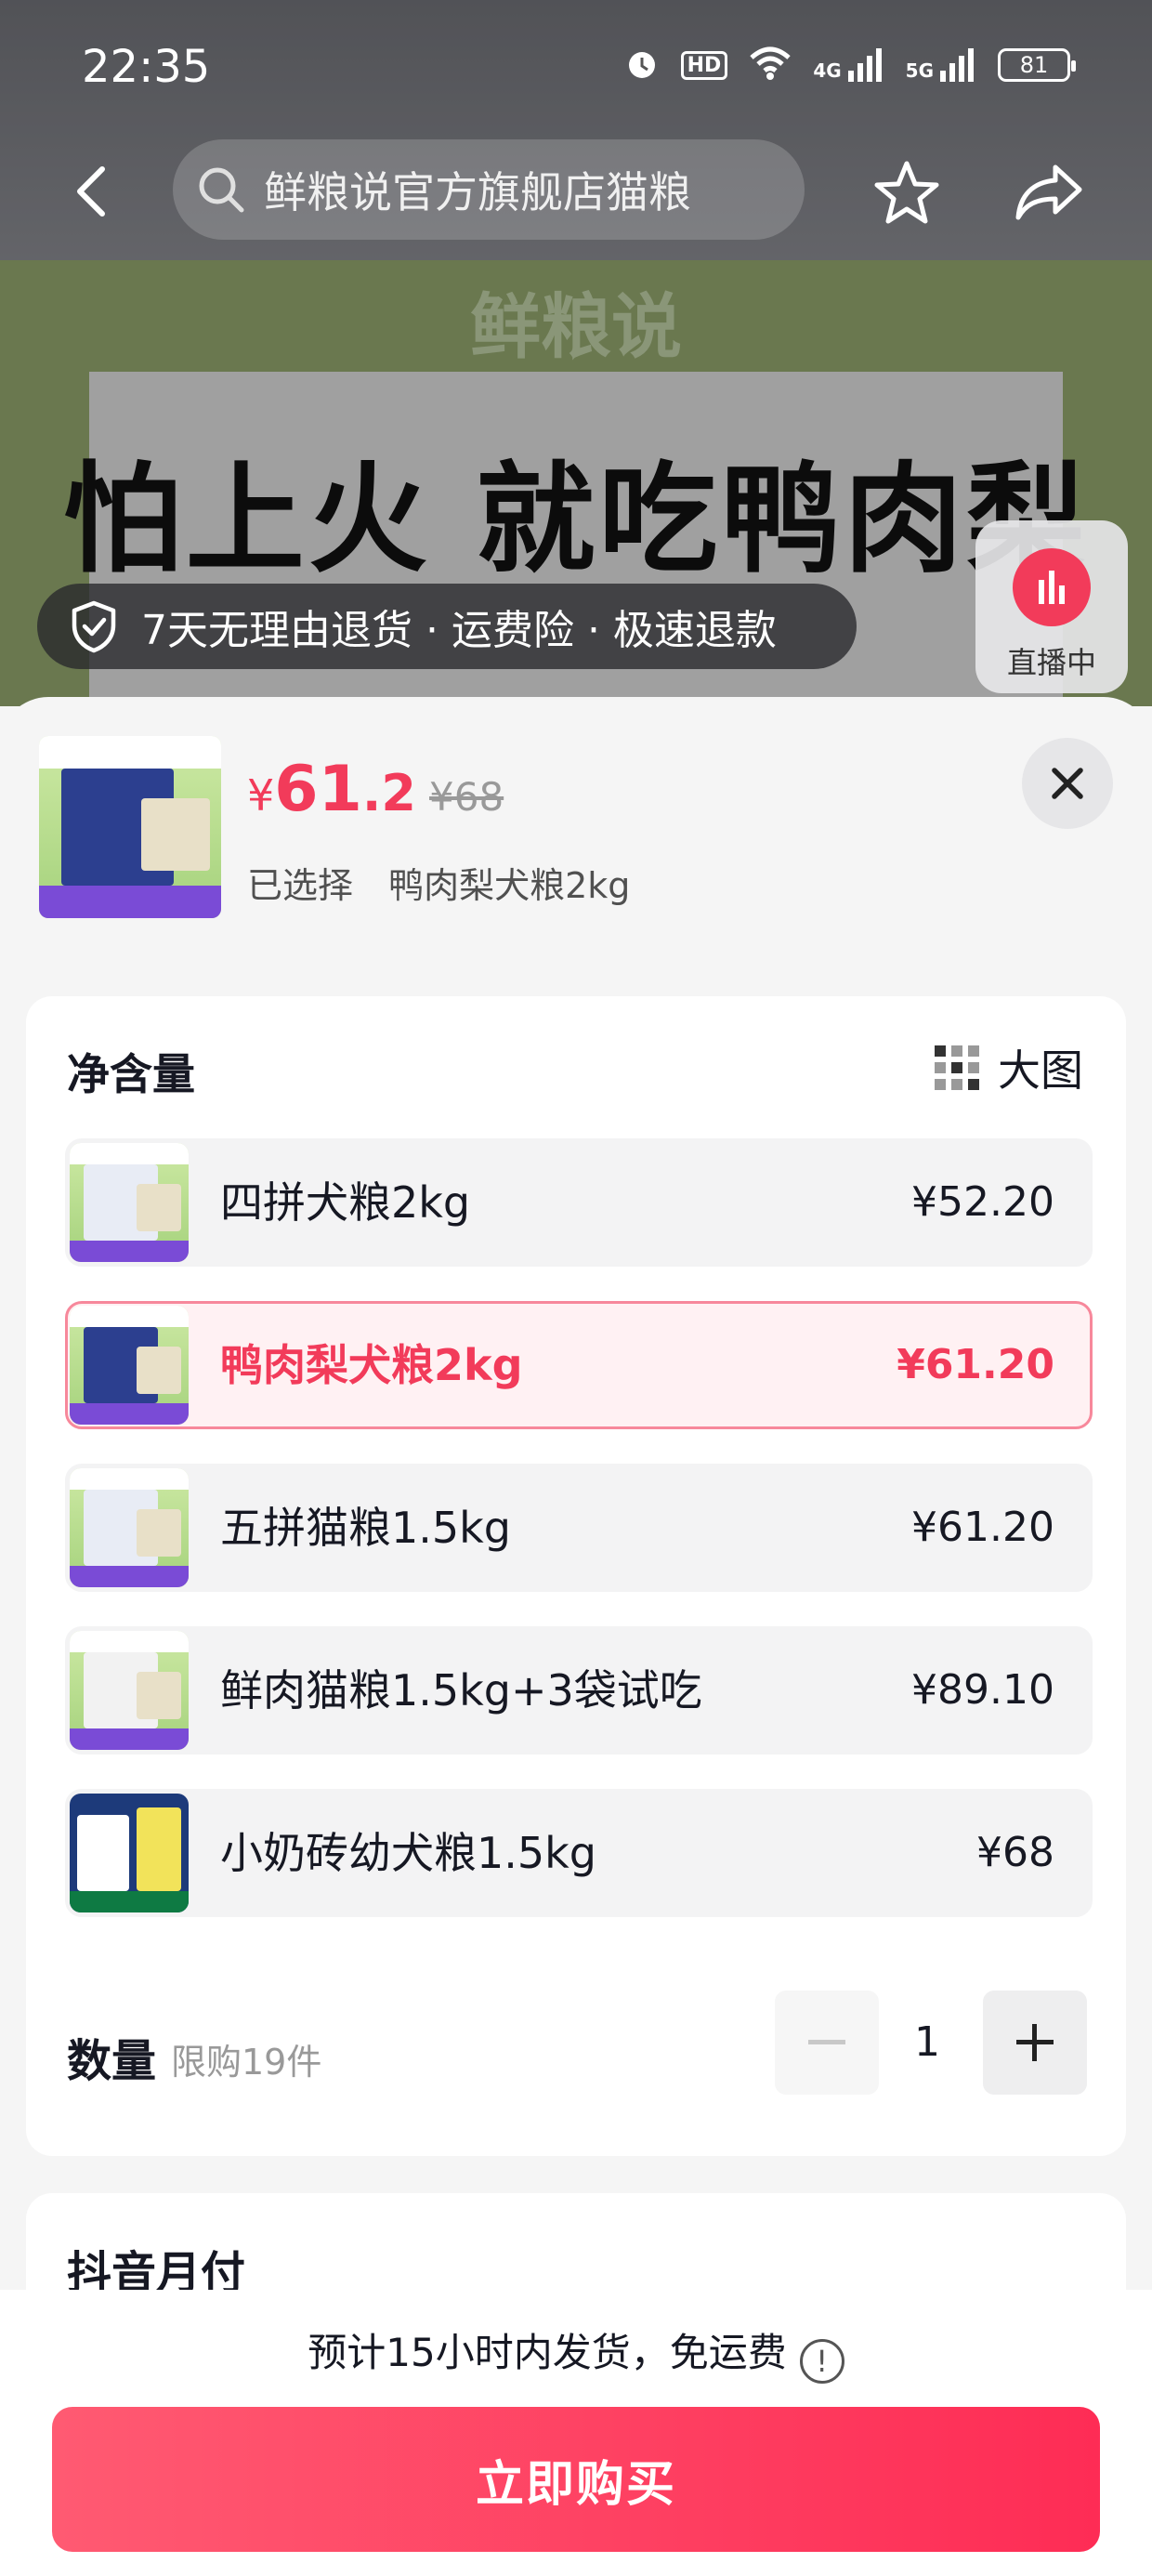 The image size is (1152, 2576). I want to click on search-bar: 鲜粮说官方旗舰店猫粮, so click(489, 189).